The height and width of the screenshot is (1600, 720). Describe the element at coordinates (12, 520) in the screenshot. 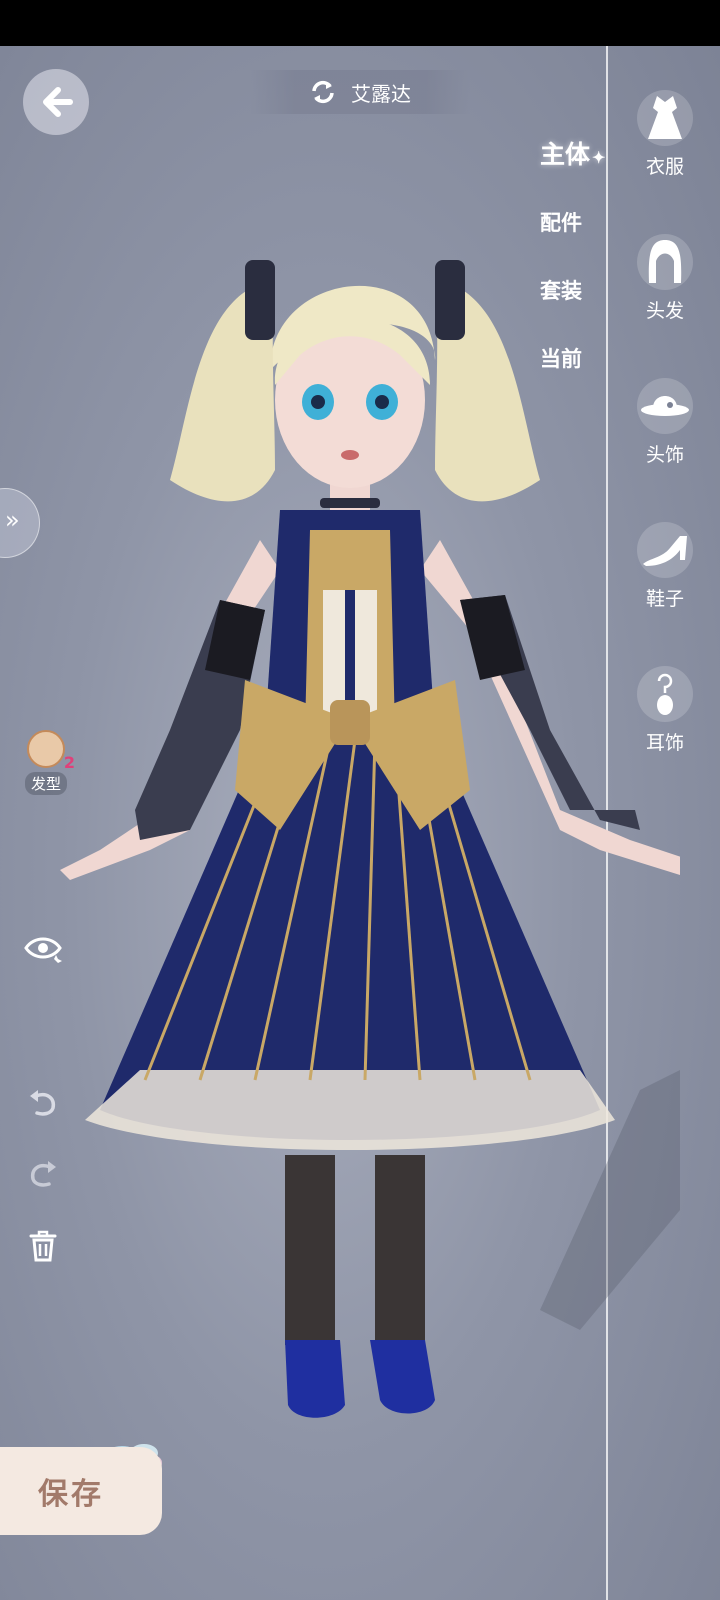

I see `chevron-right-icon: »` at that location.